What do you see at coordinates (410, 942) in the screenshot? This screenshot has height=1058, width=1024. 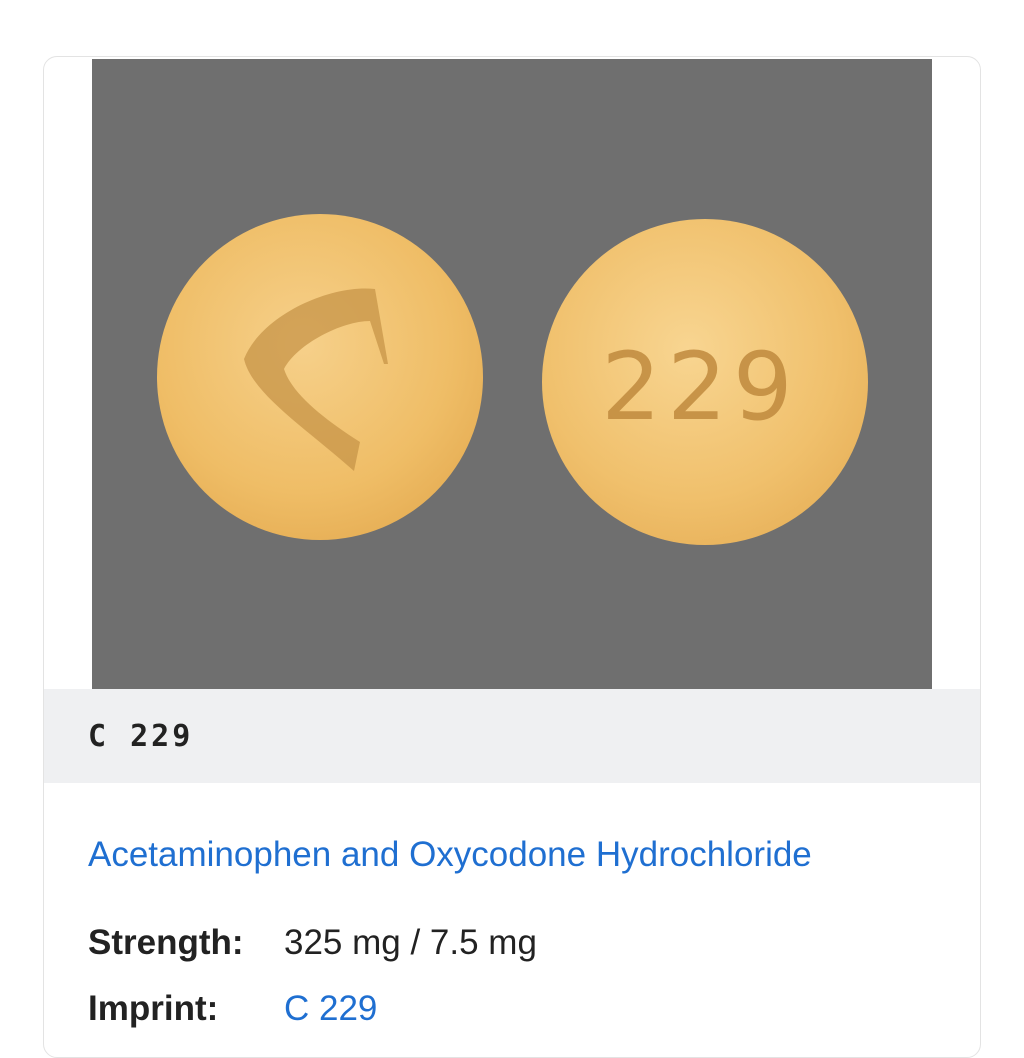 I see `strength-value: 325 mg / 7.5 mg` at bounding box center [410, 942].